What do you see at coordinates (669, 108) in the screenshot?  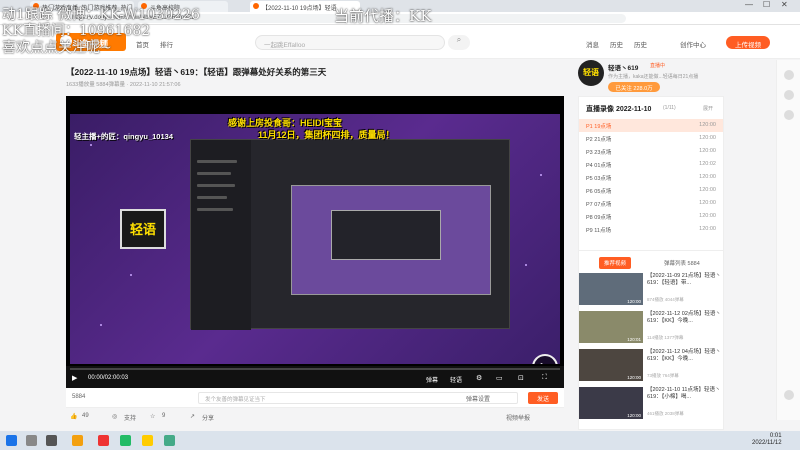 I see `replay-count: (1/11)` at bounding box center [669, 108].